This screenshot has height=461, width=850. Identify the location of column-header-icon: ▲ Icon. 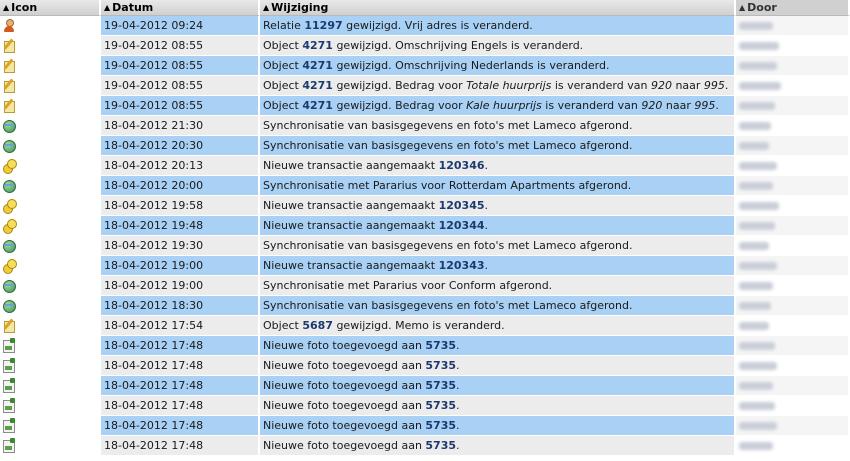
(50, 8).